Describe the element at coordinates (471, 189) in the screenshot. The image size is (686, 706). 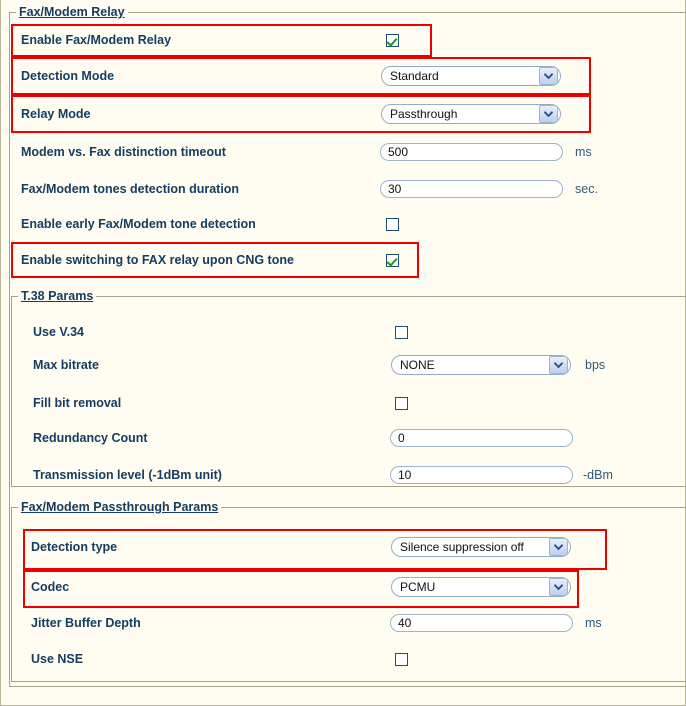
I see `input-tones-duration` at that location.